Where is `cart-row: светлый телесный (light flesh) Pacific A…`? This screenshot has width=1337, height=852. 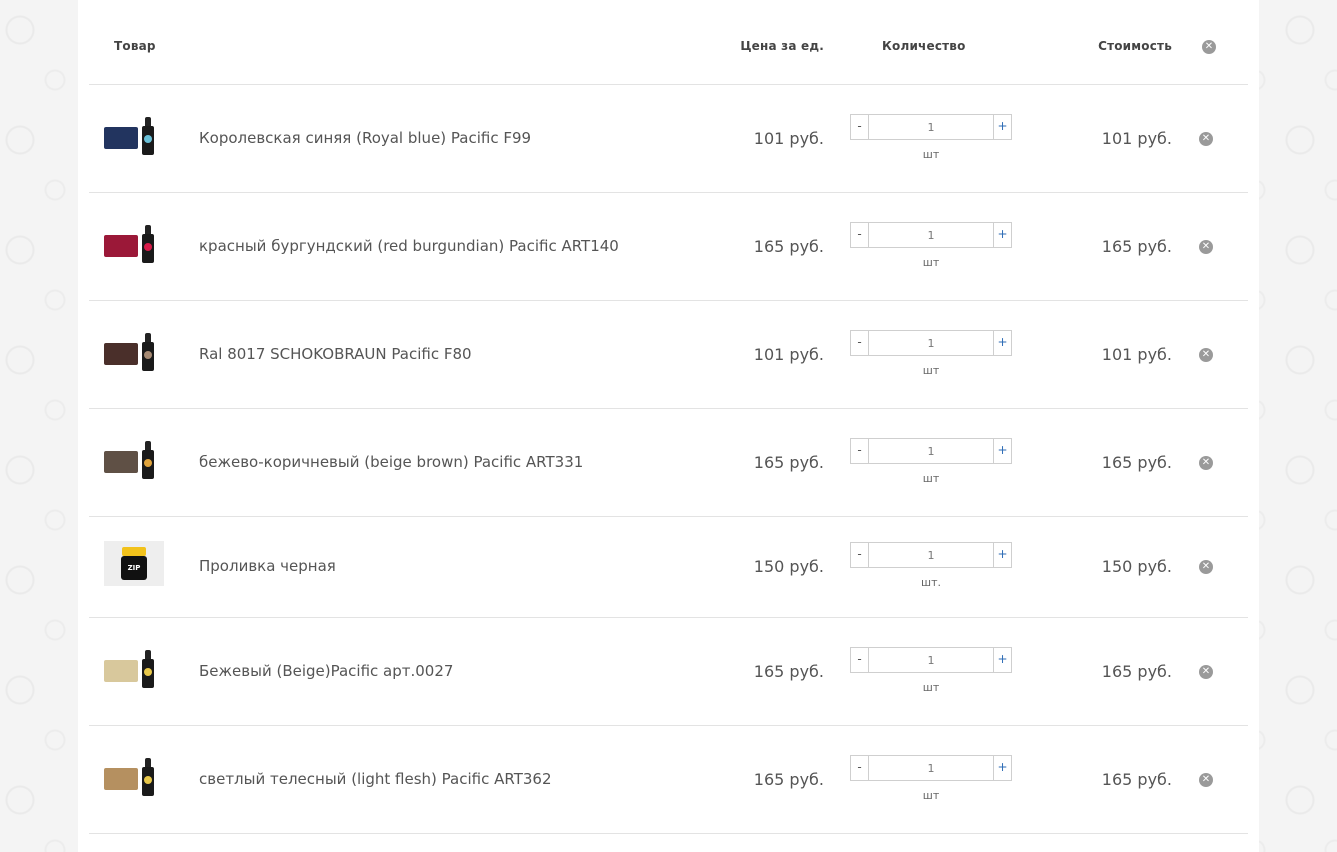
cart-row: светлый телесный (light flesh) Pacific A… is located at coordinates (668, 780).